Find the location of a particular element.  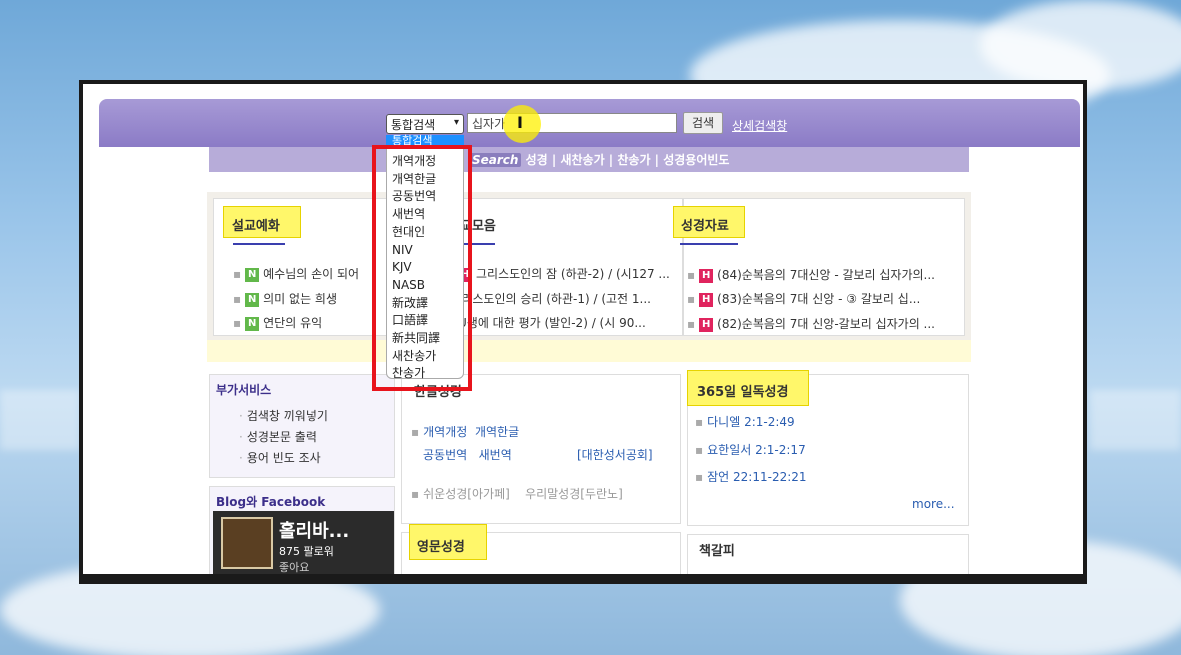

extra-service-link: · 성경본문 출력 is located at coordinates (278, 436).